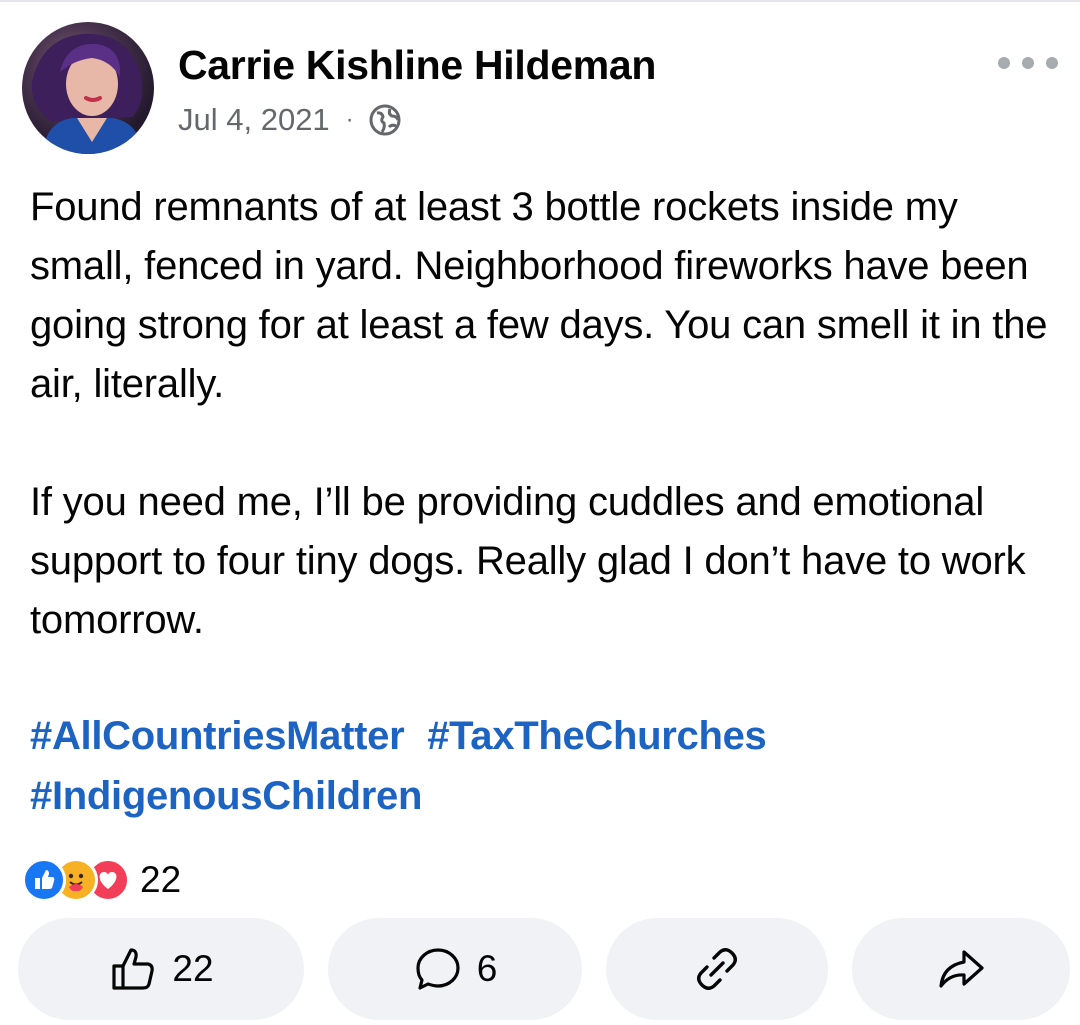 This screenshot has width=1080, height=1025. What do you see at coordinates (161, 879) in the screenshot?
I see `reaction-count: 22` at bounding box center [161, 879].